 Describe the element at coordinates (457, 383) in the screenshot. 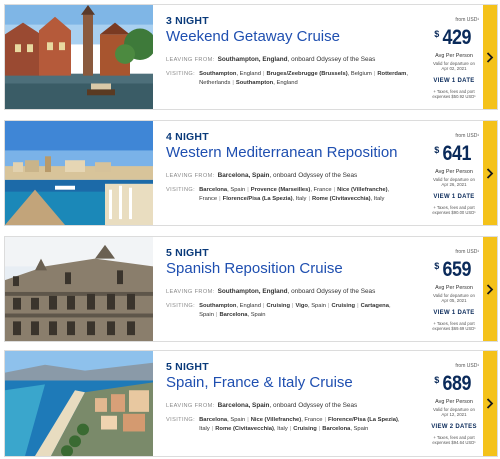

I see `price-value: 689` at that location.